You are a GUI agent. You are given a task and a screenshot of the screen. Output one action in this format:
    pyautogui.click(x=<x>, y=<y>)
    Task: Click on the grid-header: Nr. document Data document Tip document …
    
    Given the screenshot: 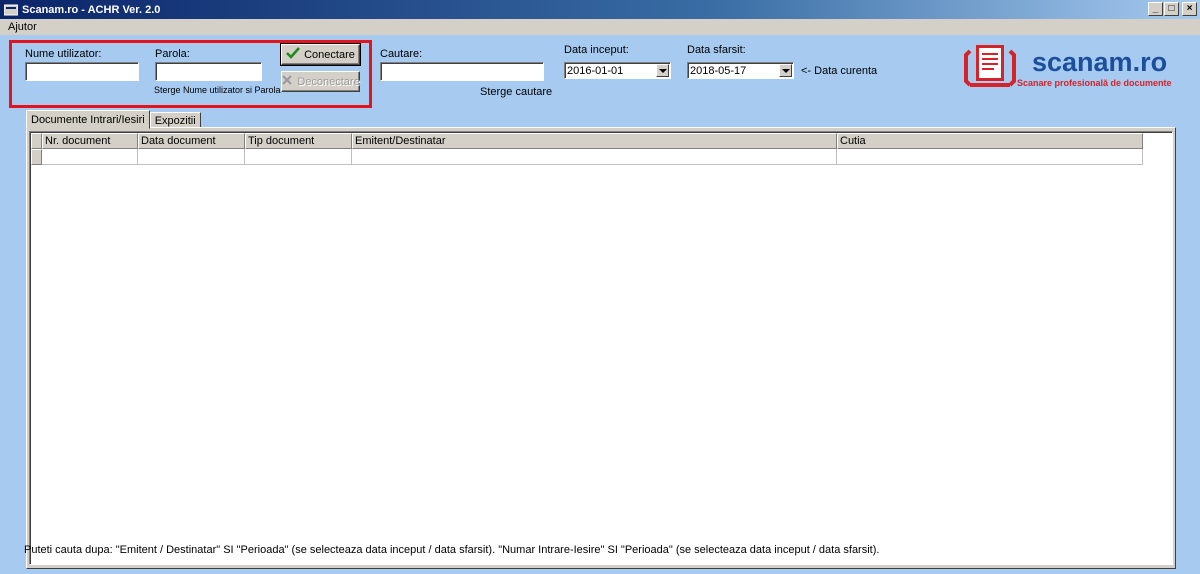 What is the action you would take?
    pyautogui.click(x=587, y=141)
    